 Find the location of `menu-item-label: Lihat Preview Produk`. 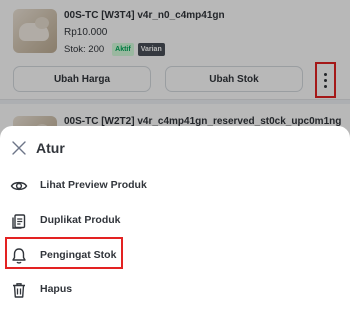

menu-item-label: Lihat Preview Produk is located at coordinates (93, 185).